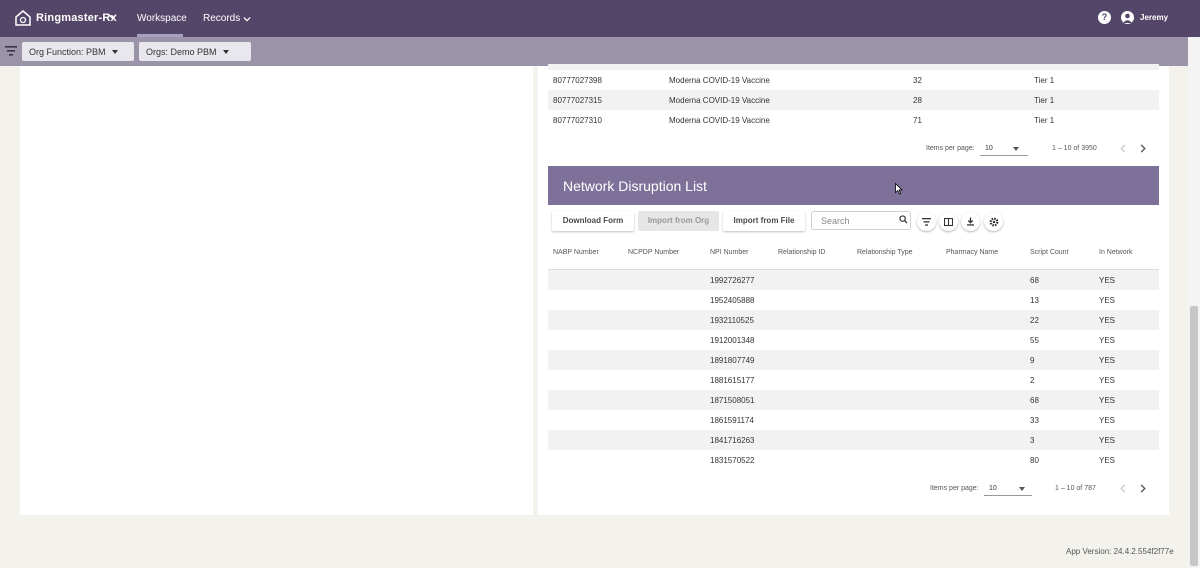 Image resolution: width=1200 pixels, height=568 pixels. What do you see at coordinates (162, 18) in the screenshot?
I see `nav-workspace: Workspace` at bounding box center [162, 18].